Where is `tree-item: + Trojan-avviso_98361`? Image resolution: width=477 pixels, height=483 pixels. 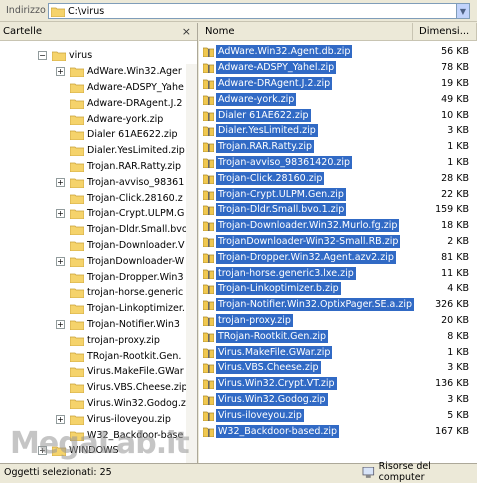
tree-item: + Trojan-avviso_98361 is located at coordinates (120, 182).